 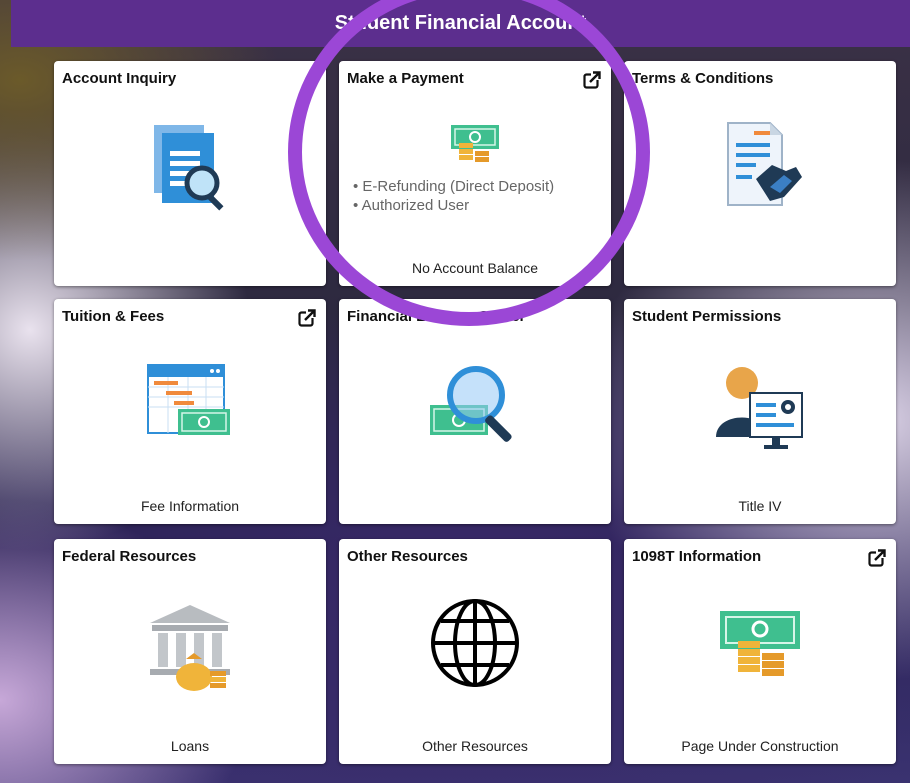 I want to click on page-title: Student Financial Account, so click(x=460, y=23).